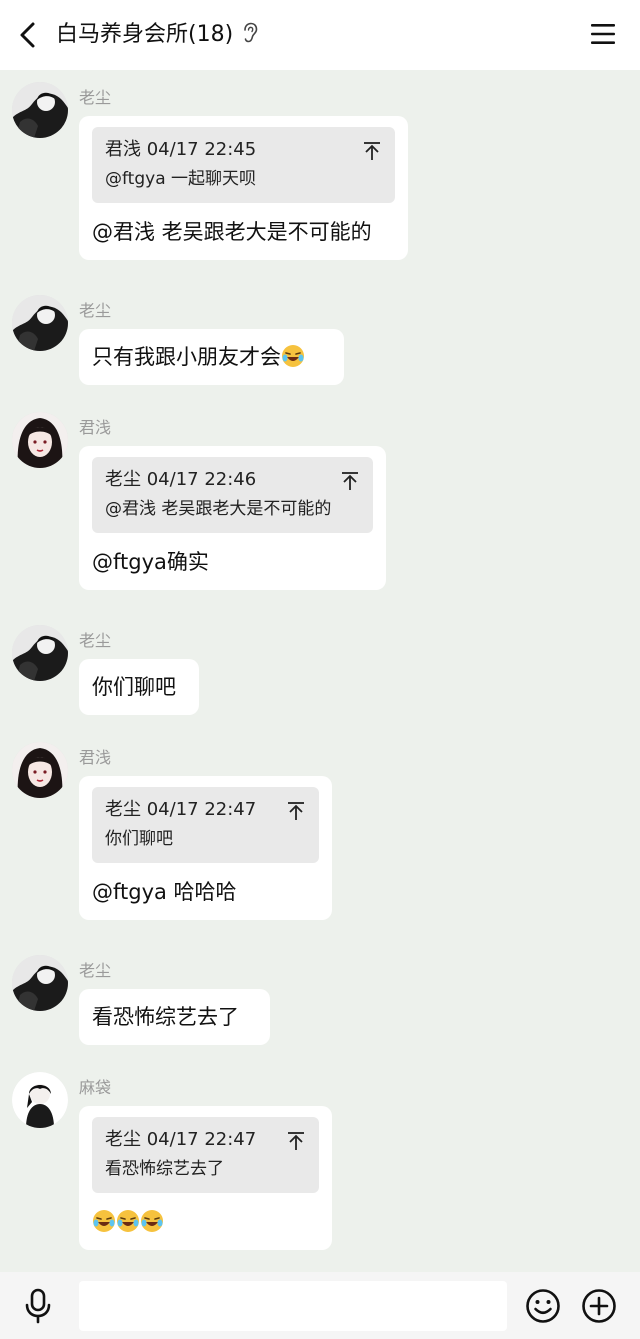 This screenshot has height=1339, width=640. I want to click on message-bubble: 你们聊吧, so click(139, 687).